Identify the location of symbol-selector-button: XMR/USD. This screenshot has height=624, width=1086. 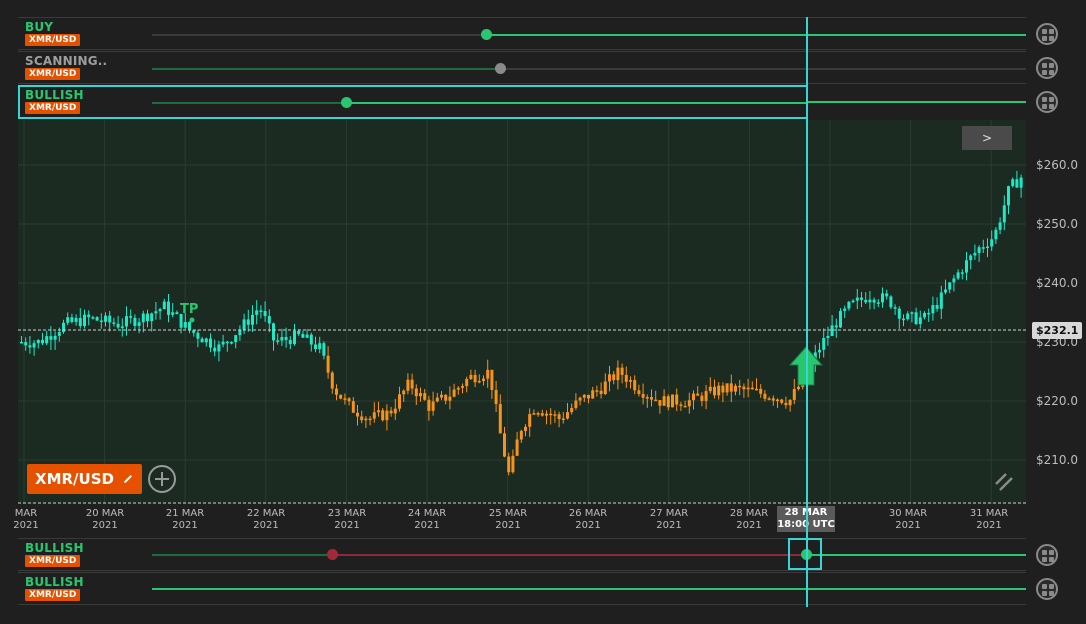
(85, 479).